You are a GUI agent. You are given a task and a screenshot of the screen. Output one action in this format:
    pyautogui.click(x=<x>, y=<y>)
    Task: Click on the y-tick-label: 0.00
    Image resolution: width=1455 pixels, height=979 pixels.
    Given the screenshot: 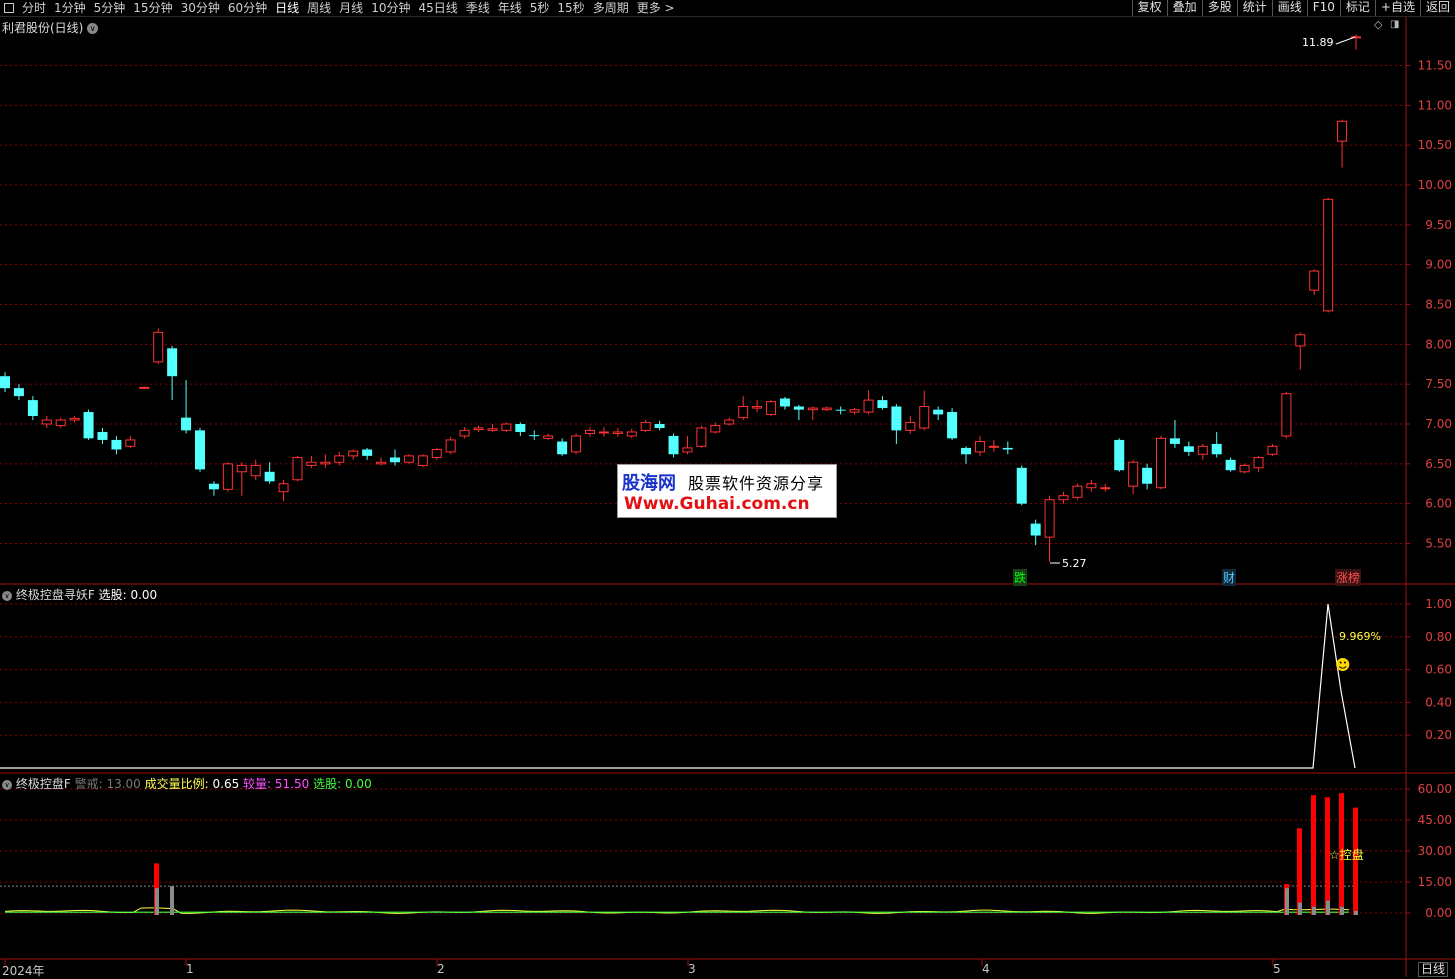 What is the action you would take?
    pyautogui.click(x=1438, y=913)
    